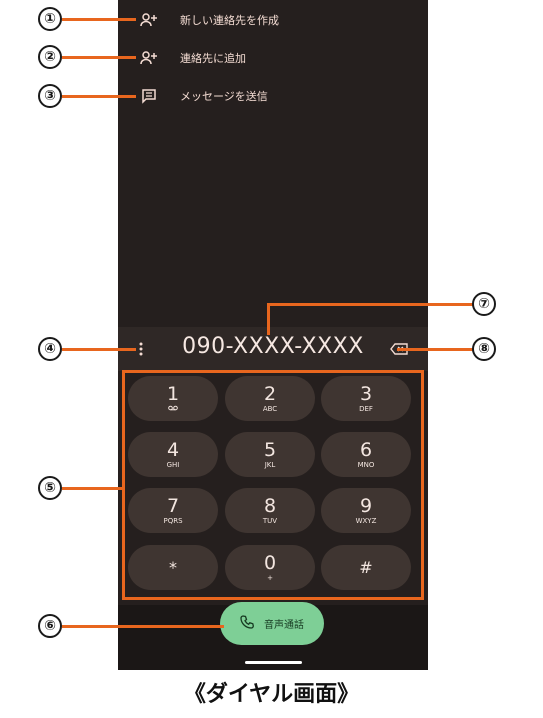 This screenshot has width=543, height=718. I want to click on callout-line-7-drop, so click(268, 319).